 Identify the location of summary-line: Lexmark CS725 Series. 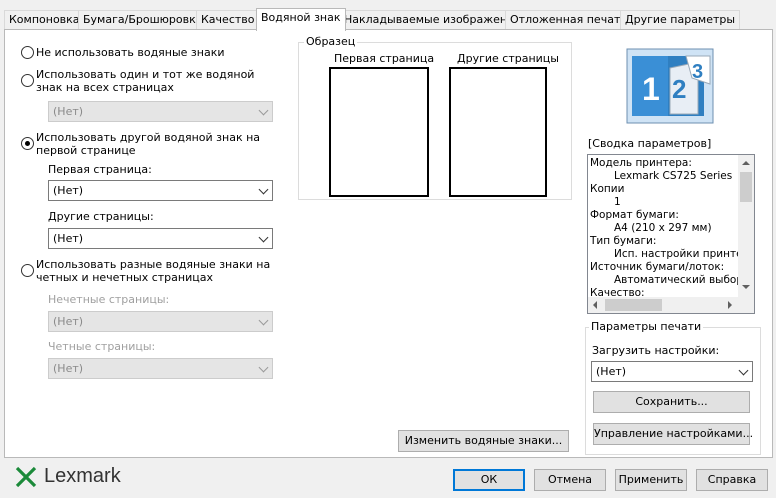
(673, 176).